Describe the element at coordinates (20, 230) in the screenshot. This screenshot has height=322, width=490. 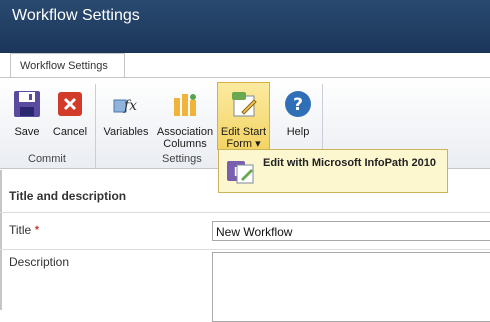
I see `title-label-text: Title` at that location.